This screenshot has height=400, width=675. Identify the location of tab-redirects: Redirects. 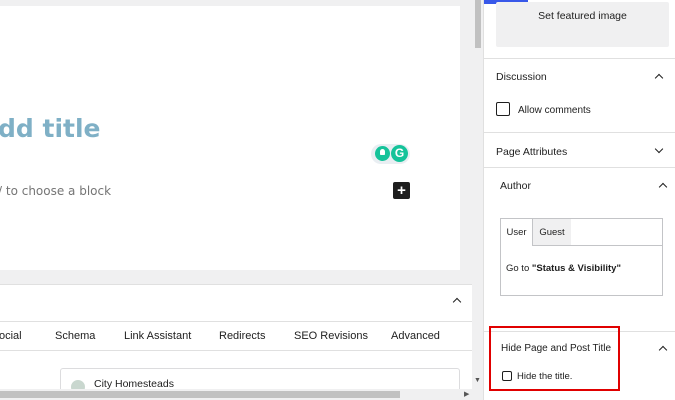
(242, 336).